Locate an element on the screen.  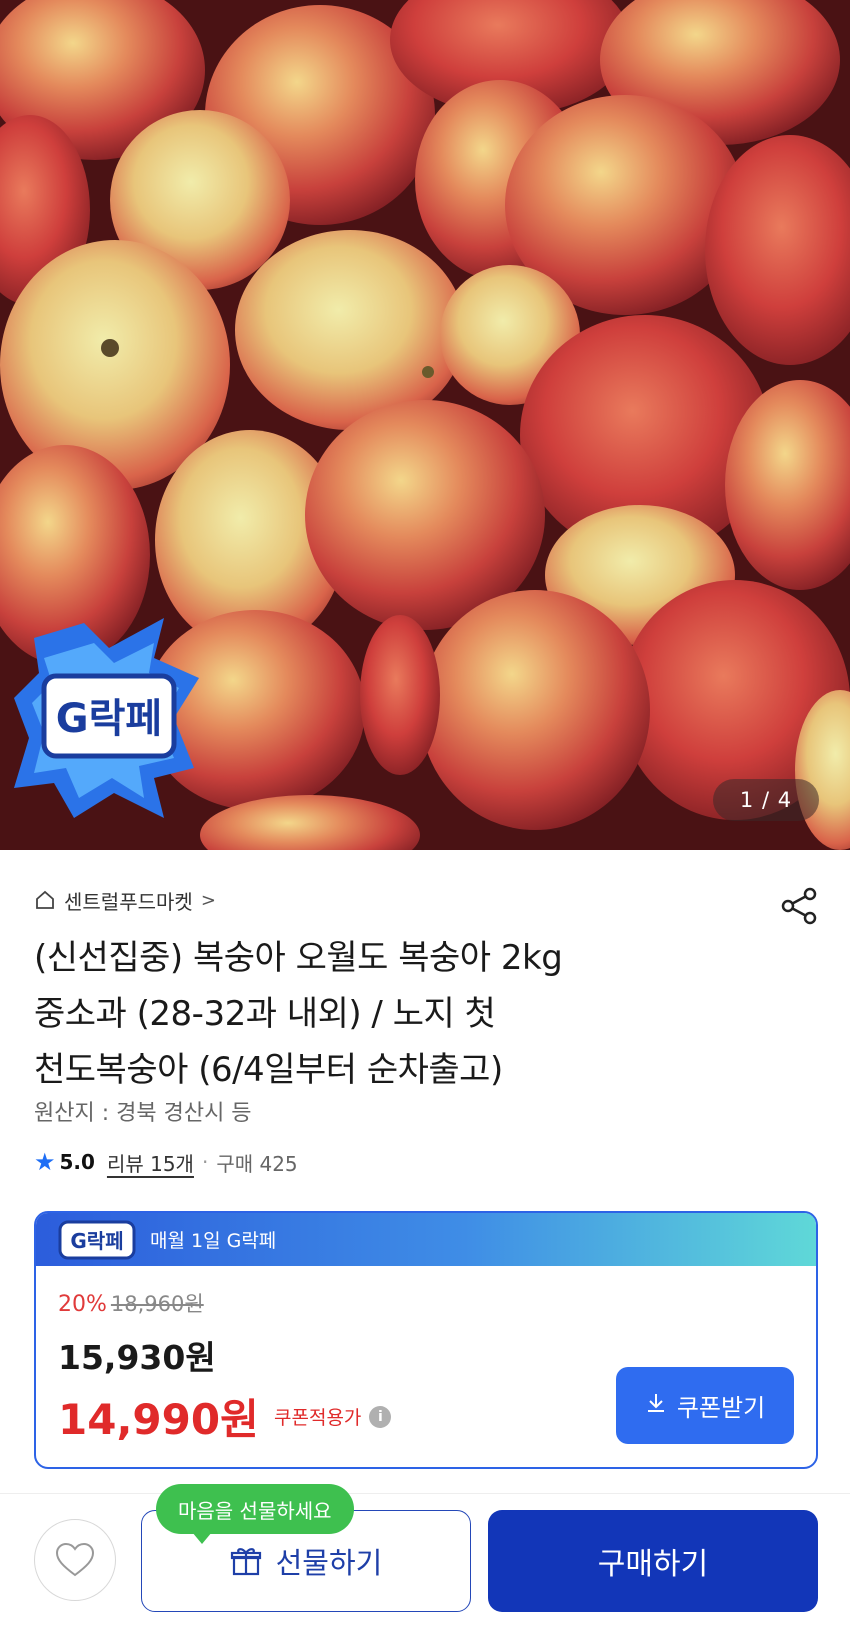
discount-row: 20% 18,960원 is located at coordinates (131, 1303).